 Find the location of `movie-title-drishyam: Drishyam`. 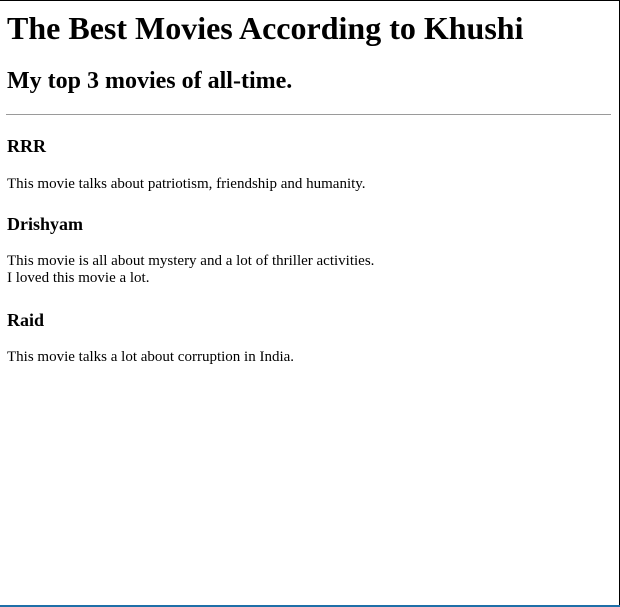

movie-title-drishyam: Drishyam is located at coordinates (45, 224).